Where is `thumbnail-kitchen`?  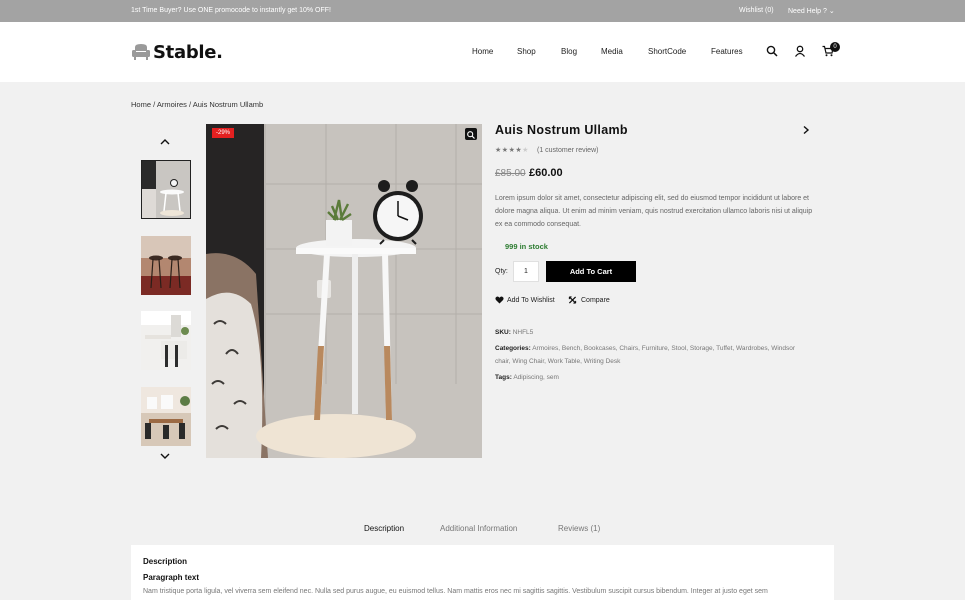
thumbnail-kitchen is located at coordinates (166, 340).